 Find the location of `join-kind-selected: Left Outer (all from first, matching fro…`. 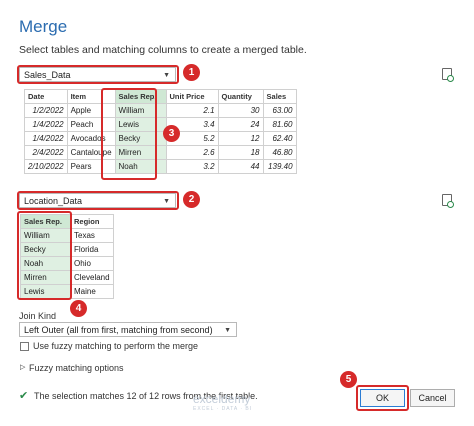

join-kind-selected: Left Outer (all from first, matching fro… is located at coordinates (118, 330).